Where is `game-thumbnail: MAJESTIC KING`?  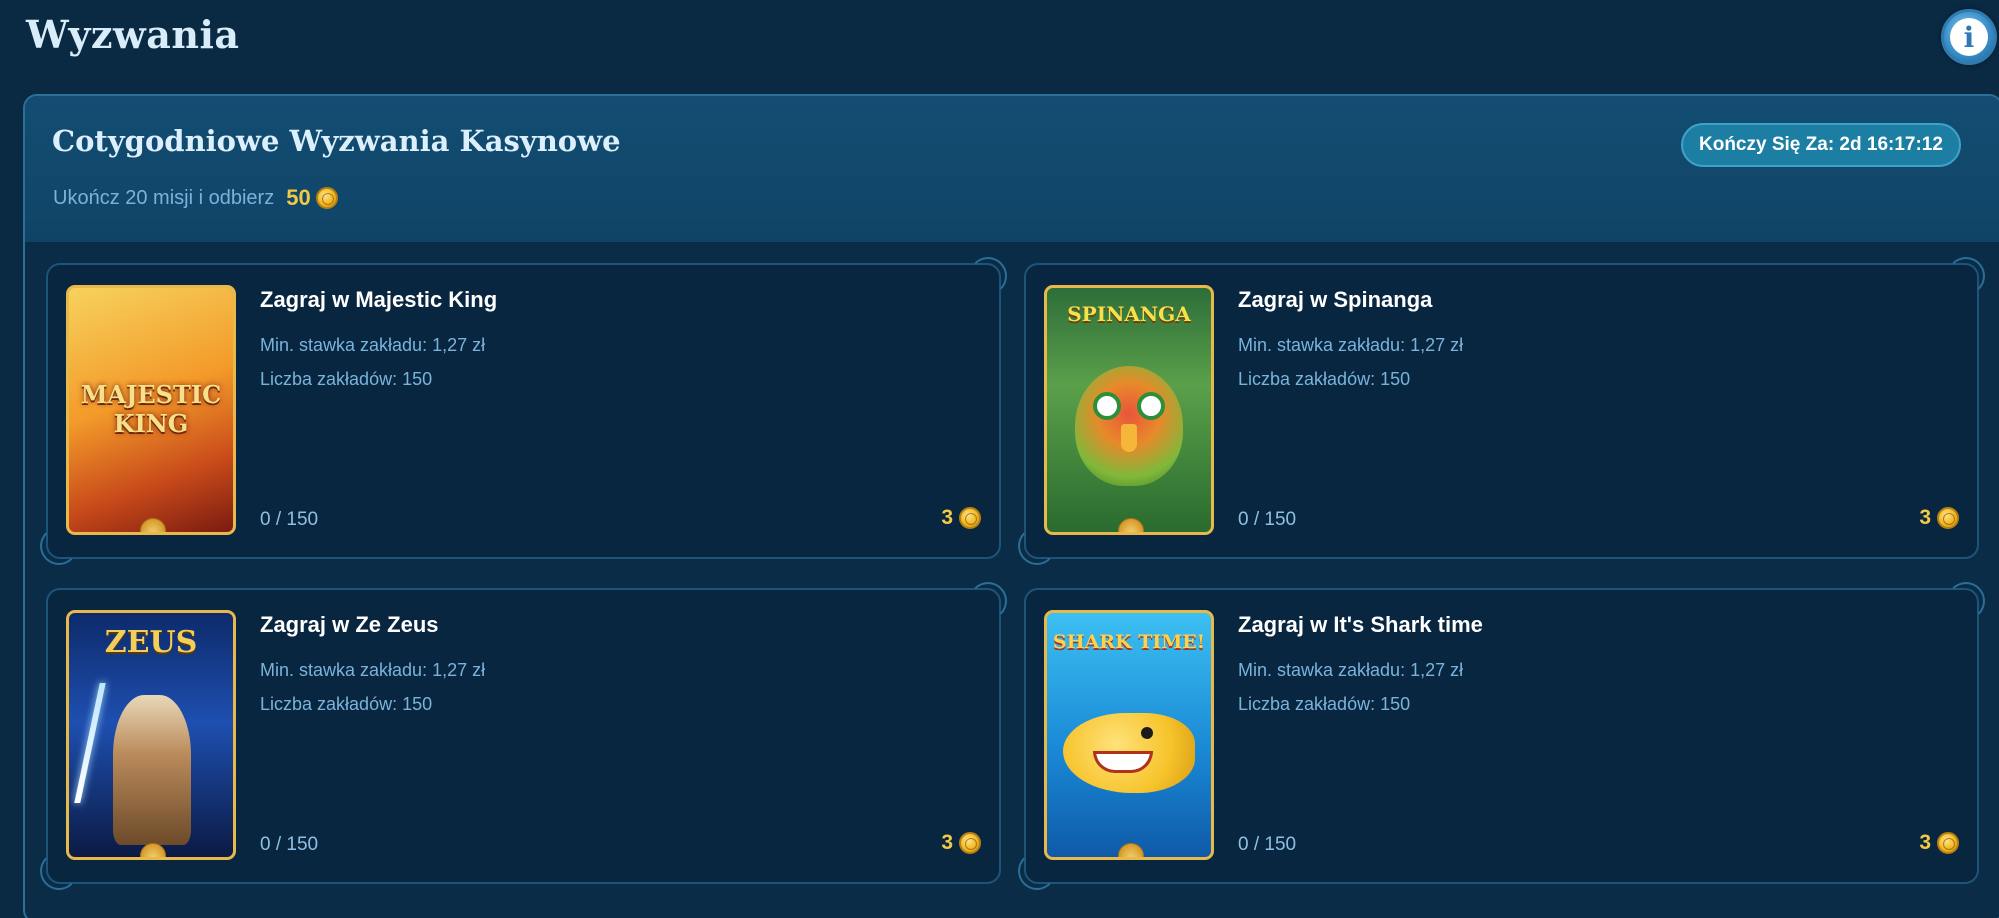
game-thumbnail: MAJESTIC KING is located at coordinates (151, 410).